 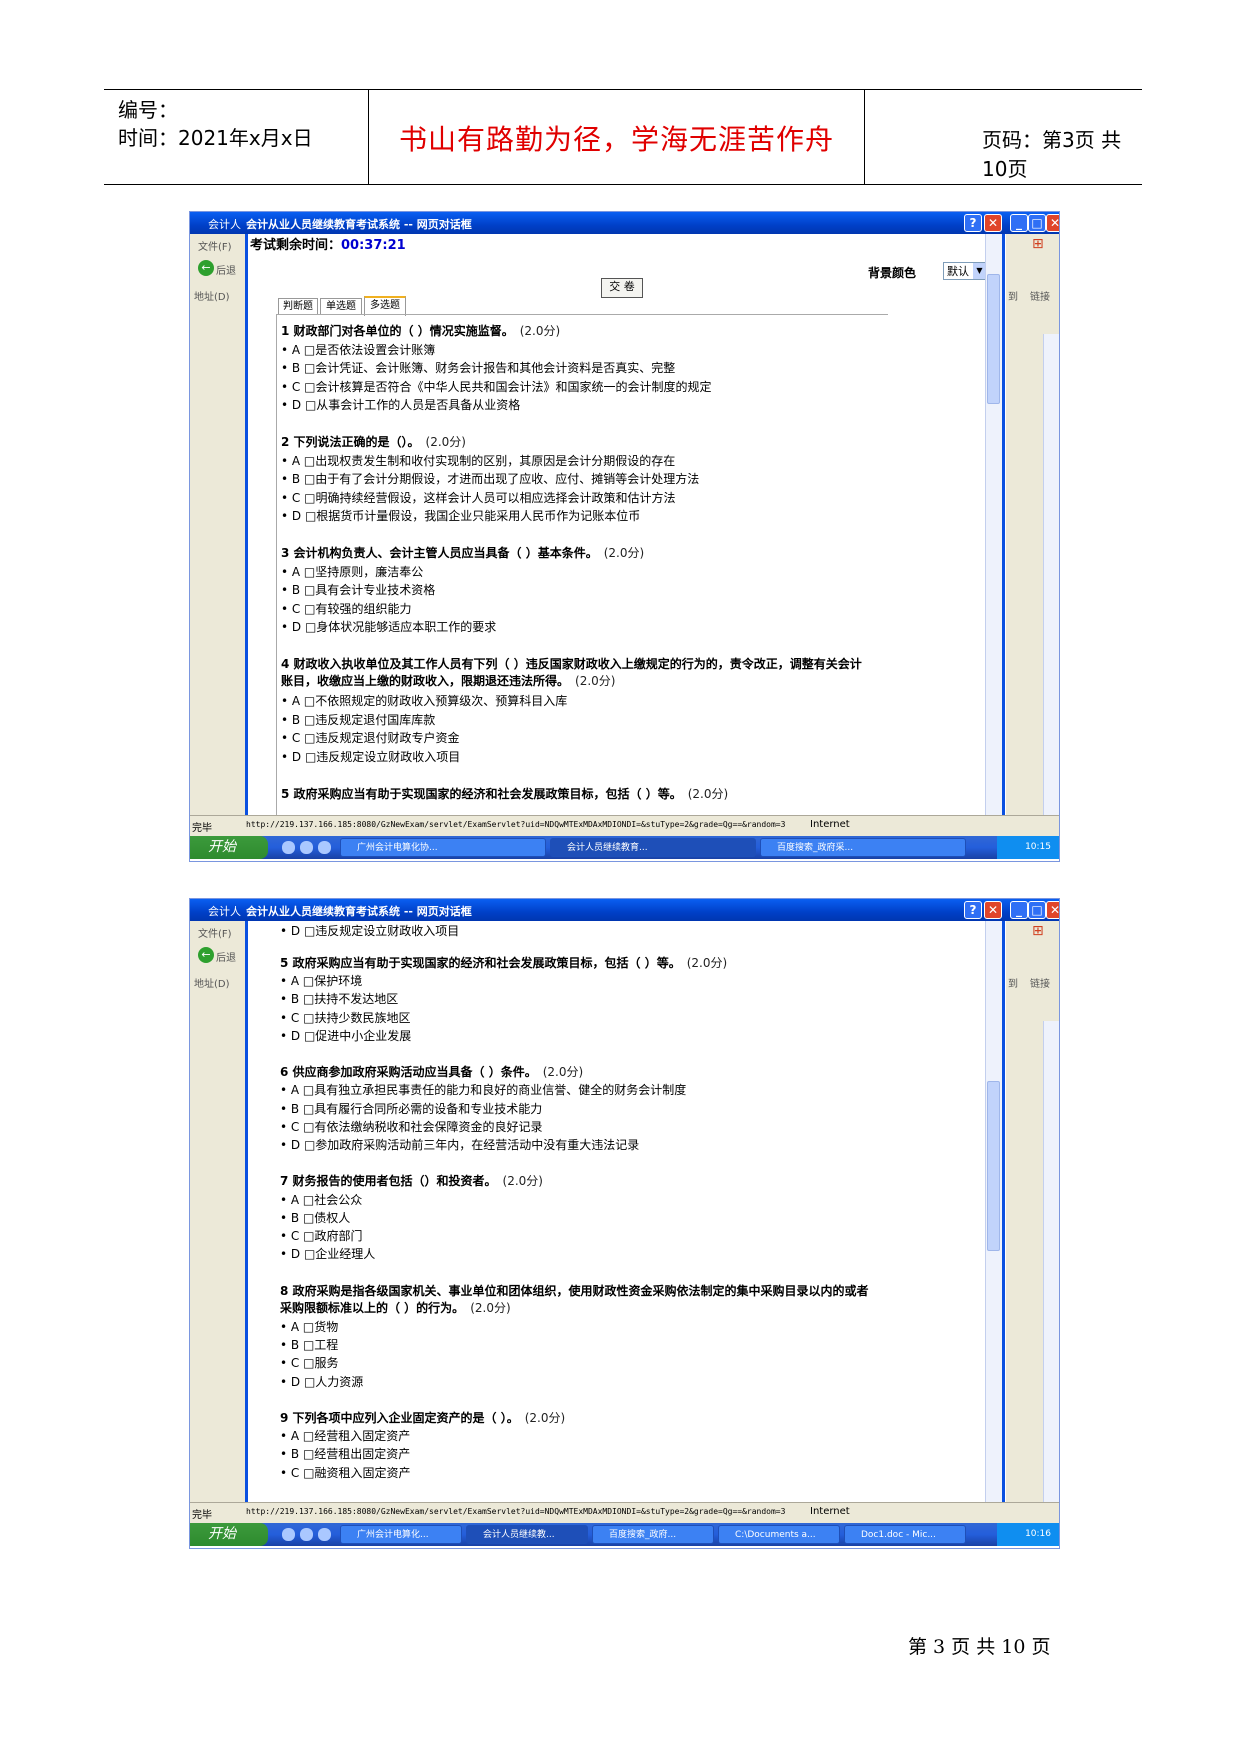 I want to click on option-item: • D □参加政府采购活动前三年内，在经营活动中没有重大违法记录, so click(x=459, y=1145).